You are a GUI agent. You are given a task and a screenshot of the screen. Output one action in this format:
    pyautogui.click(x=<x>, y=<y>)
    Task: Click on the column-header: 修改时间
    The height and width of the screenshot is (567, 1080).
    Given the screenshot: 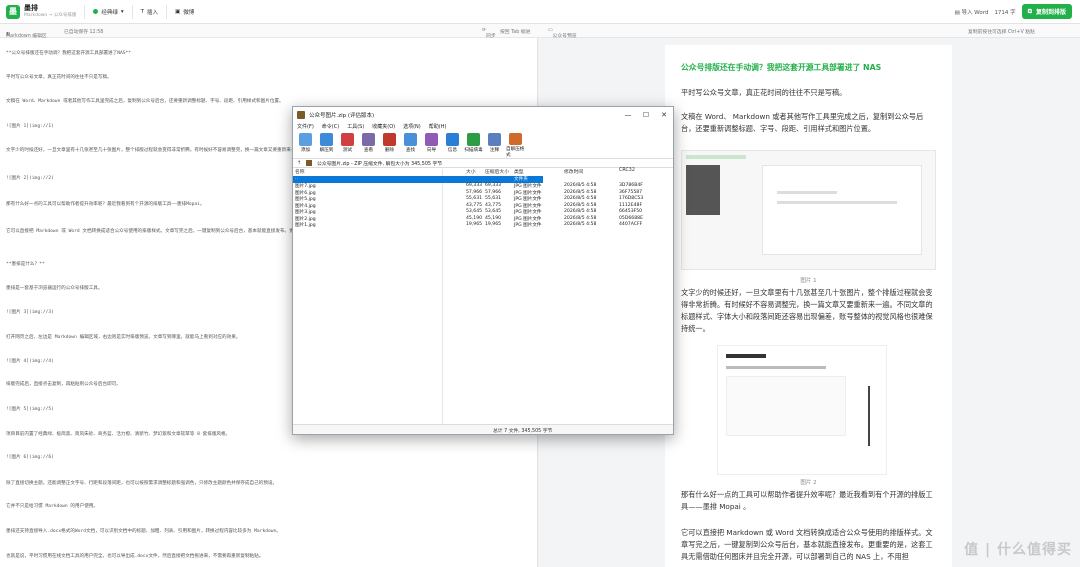 What is the action you would take?
    pyautogui.click(x=573, y=171)
    